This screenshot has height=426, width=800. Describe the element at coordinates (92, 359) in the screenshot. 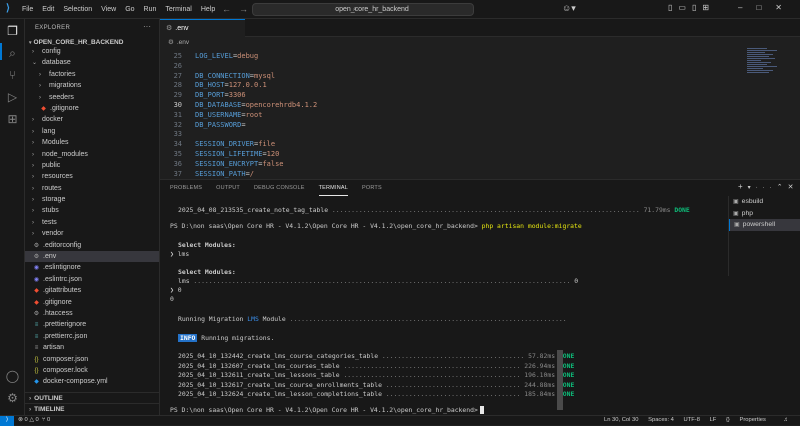

I see `tree-item: {} composer.json` at that location.